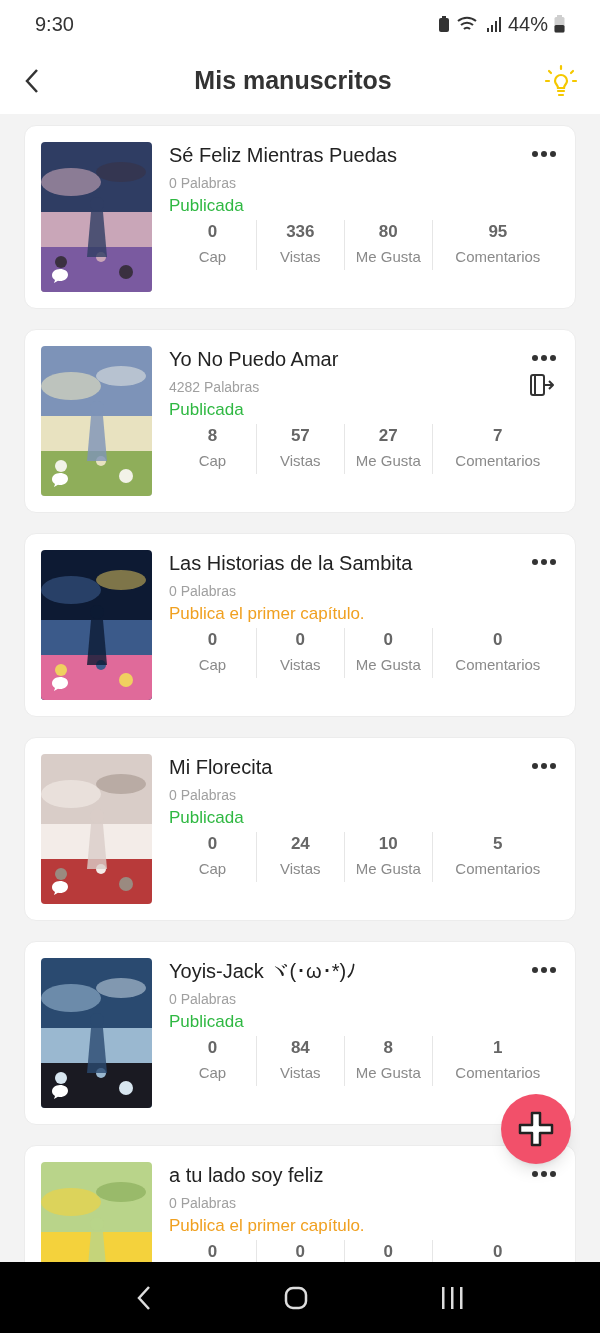  I want to click on book-card: Sé Feliz Mientras Puedas 0 Palabras Publicada 0 Cap 336 Vistas 80 Me Gusta 95 Comentarios, so click(300, 217).